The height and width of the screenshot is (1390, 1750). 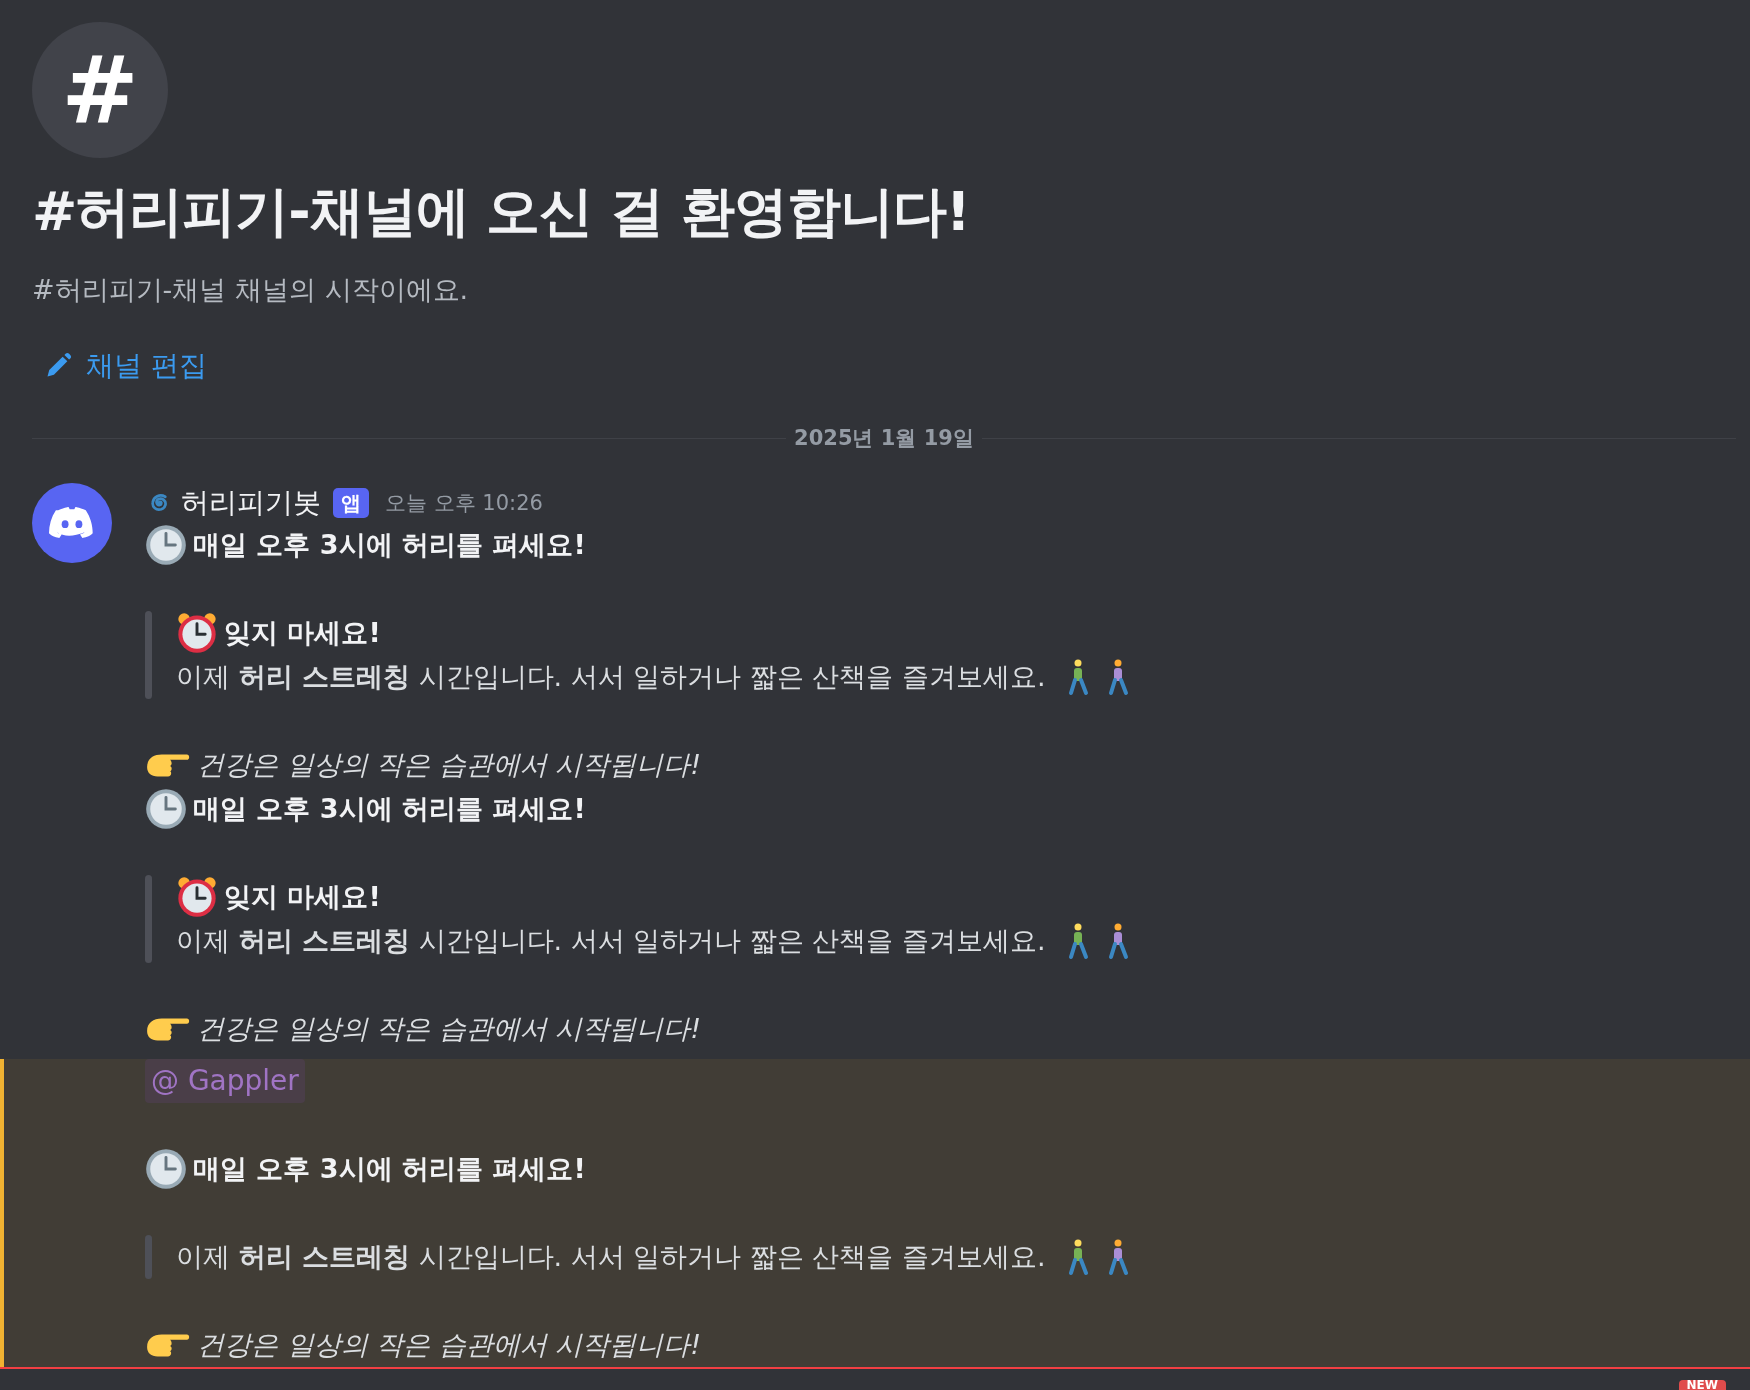 What do you see at coordinates (225, 1081) in the screenshot?
I see `user-mention: @ Gappler` at bounding box center [225, 1081].